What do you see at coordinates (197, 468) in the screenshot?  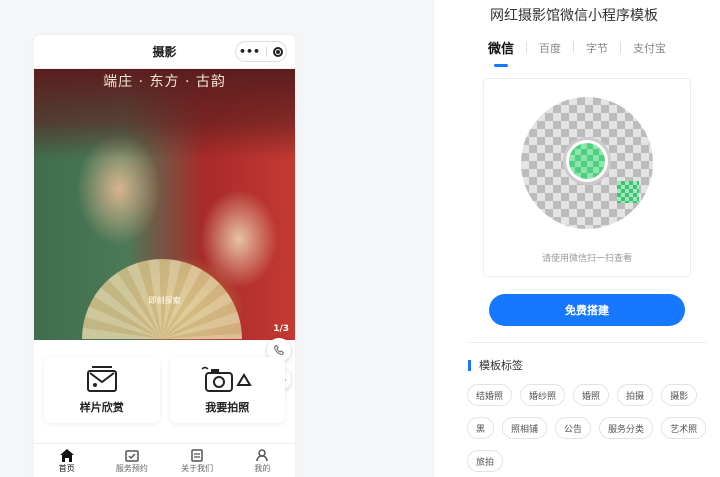 I see `tab-about-label: 关于我们` at bounding box center [197, 468].